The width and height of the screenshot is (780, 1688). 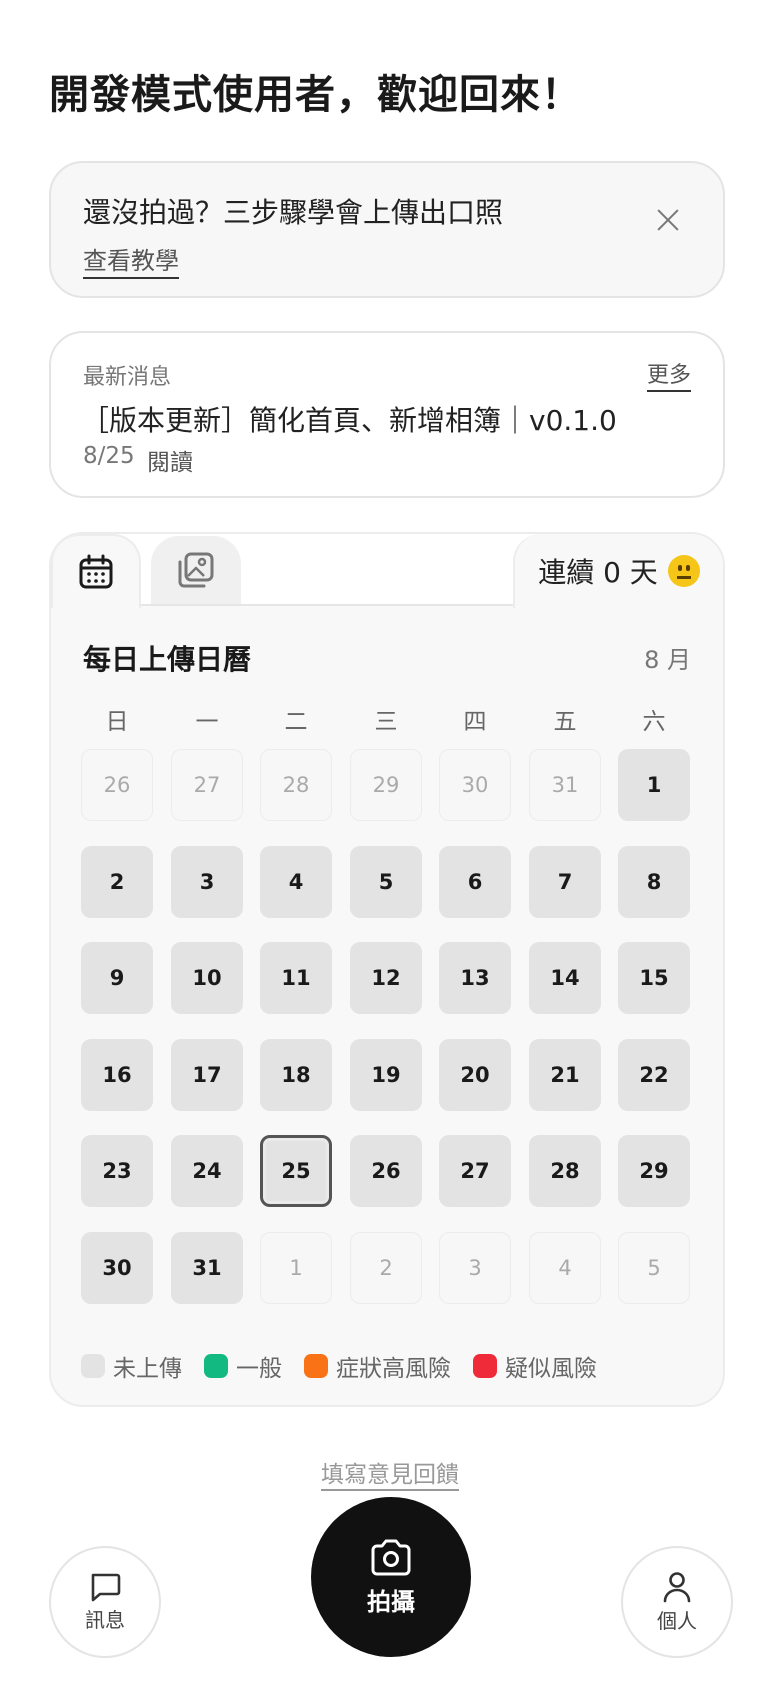 What do you see at coordinates (565, 722) in the screenshot?
I see `weekday-label: 五` at bounding box center [565, 722].